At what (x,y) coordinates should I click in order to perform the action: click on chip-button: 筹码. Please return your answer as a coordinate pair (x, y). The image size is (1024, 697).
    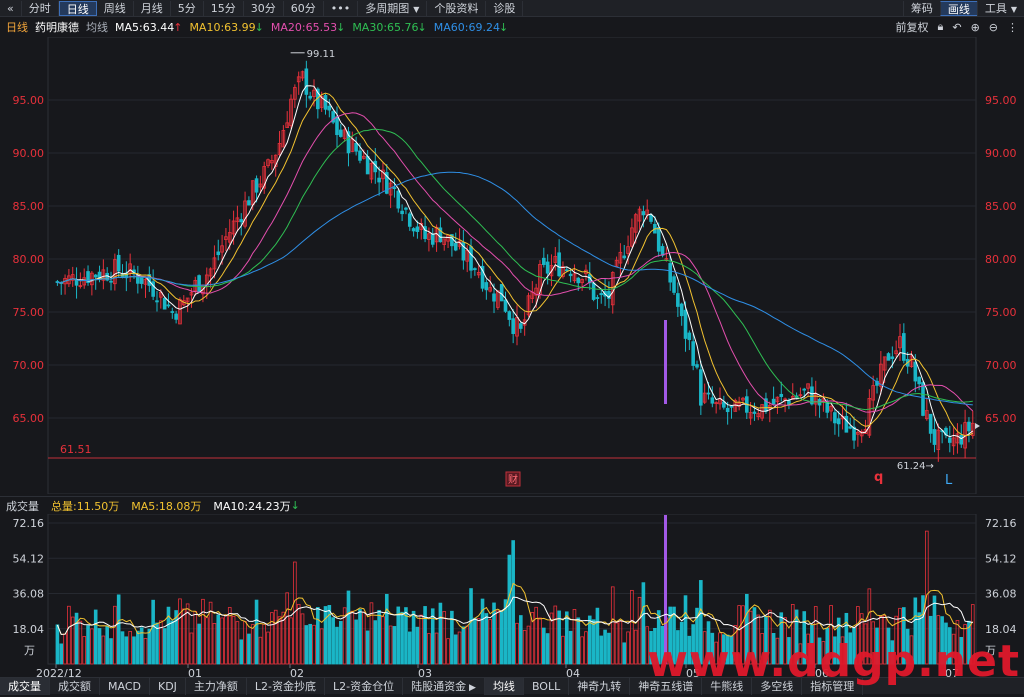
    Looking at the image, I should click on (921, 8).